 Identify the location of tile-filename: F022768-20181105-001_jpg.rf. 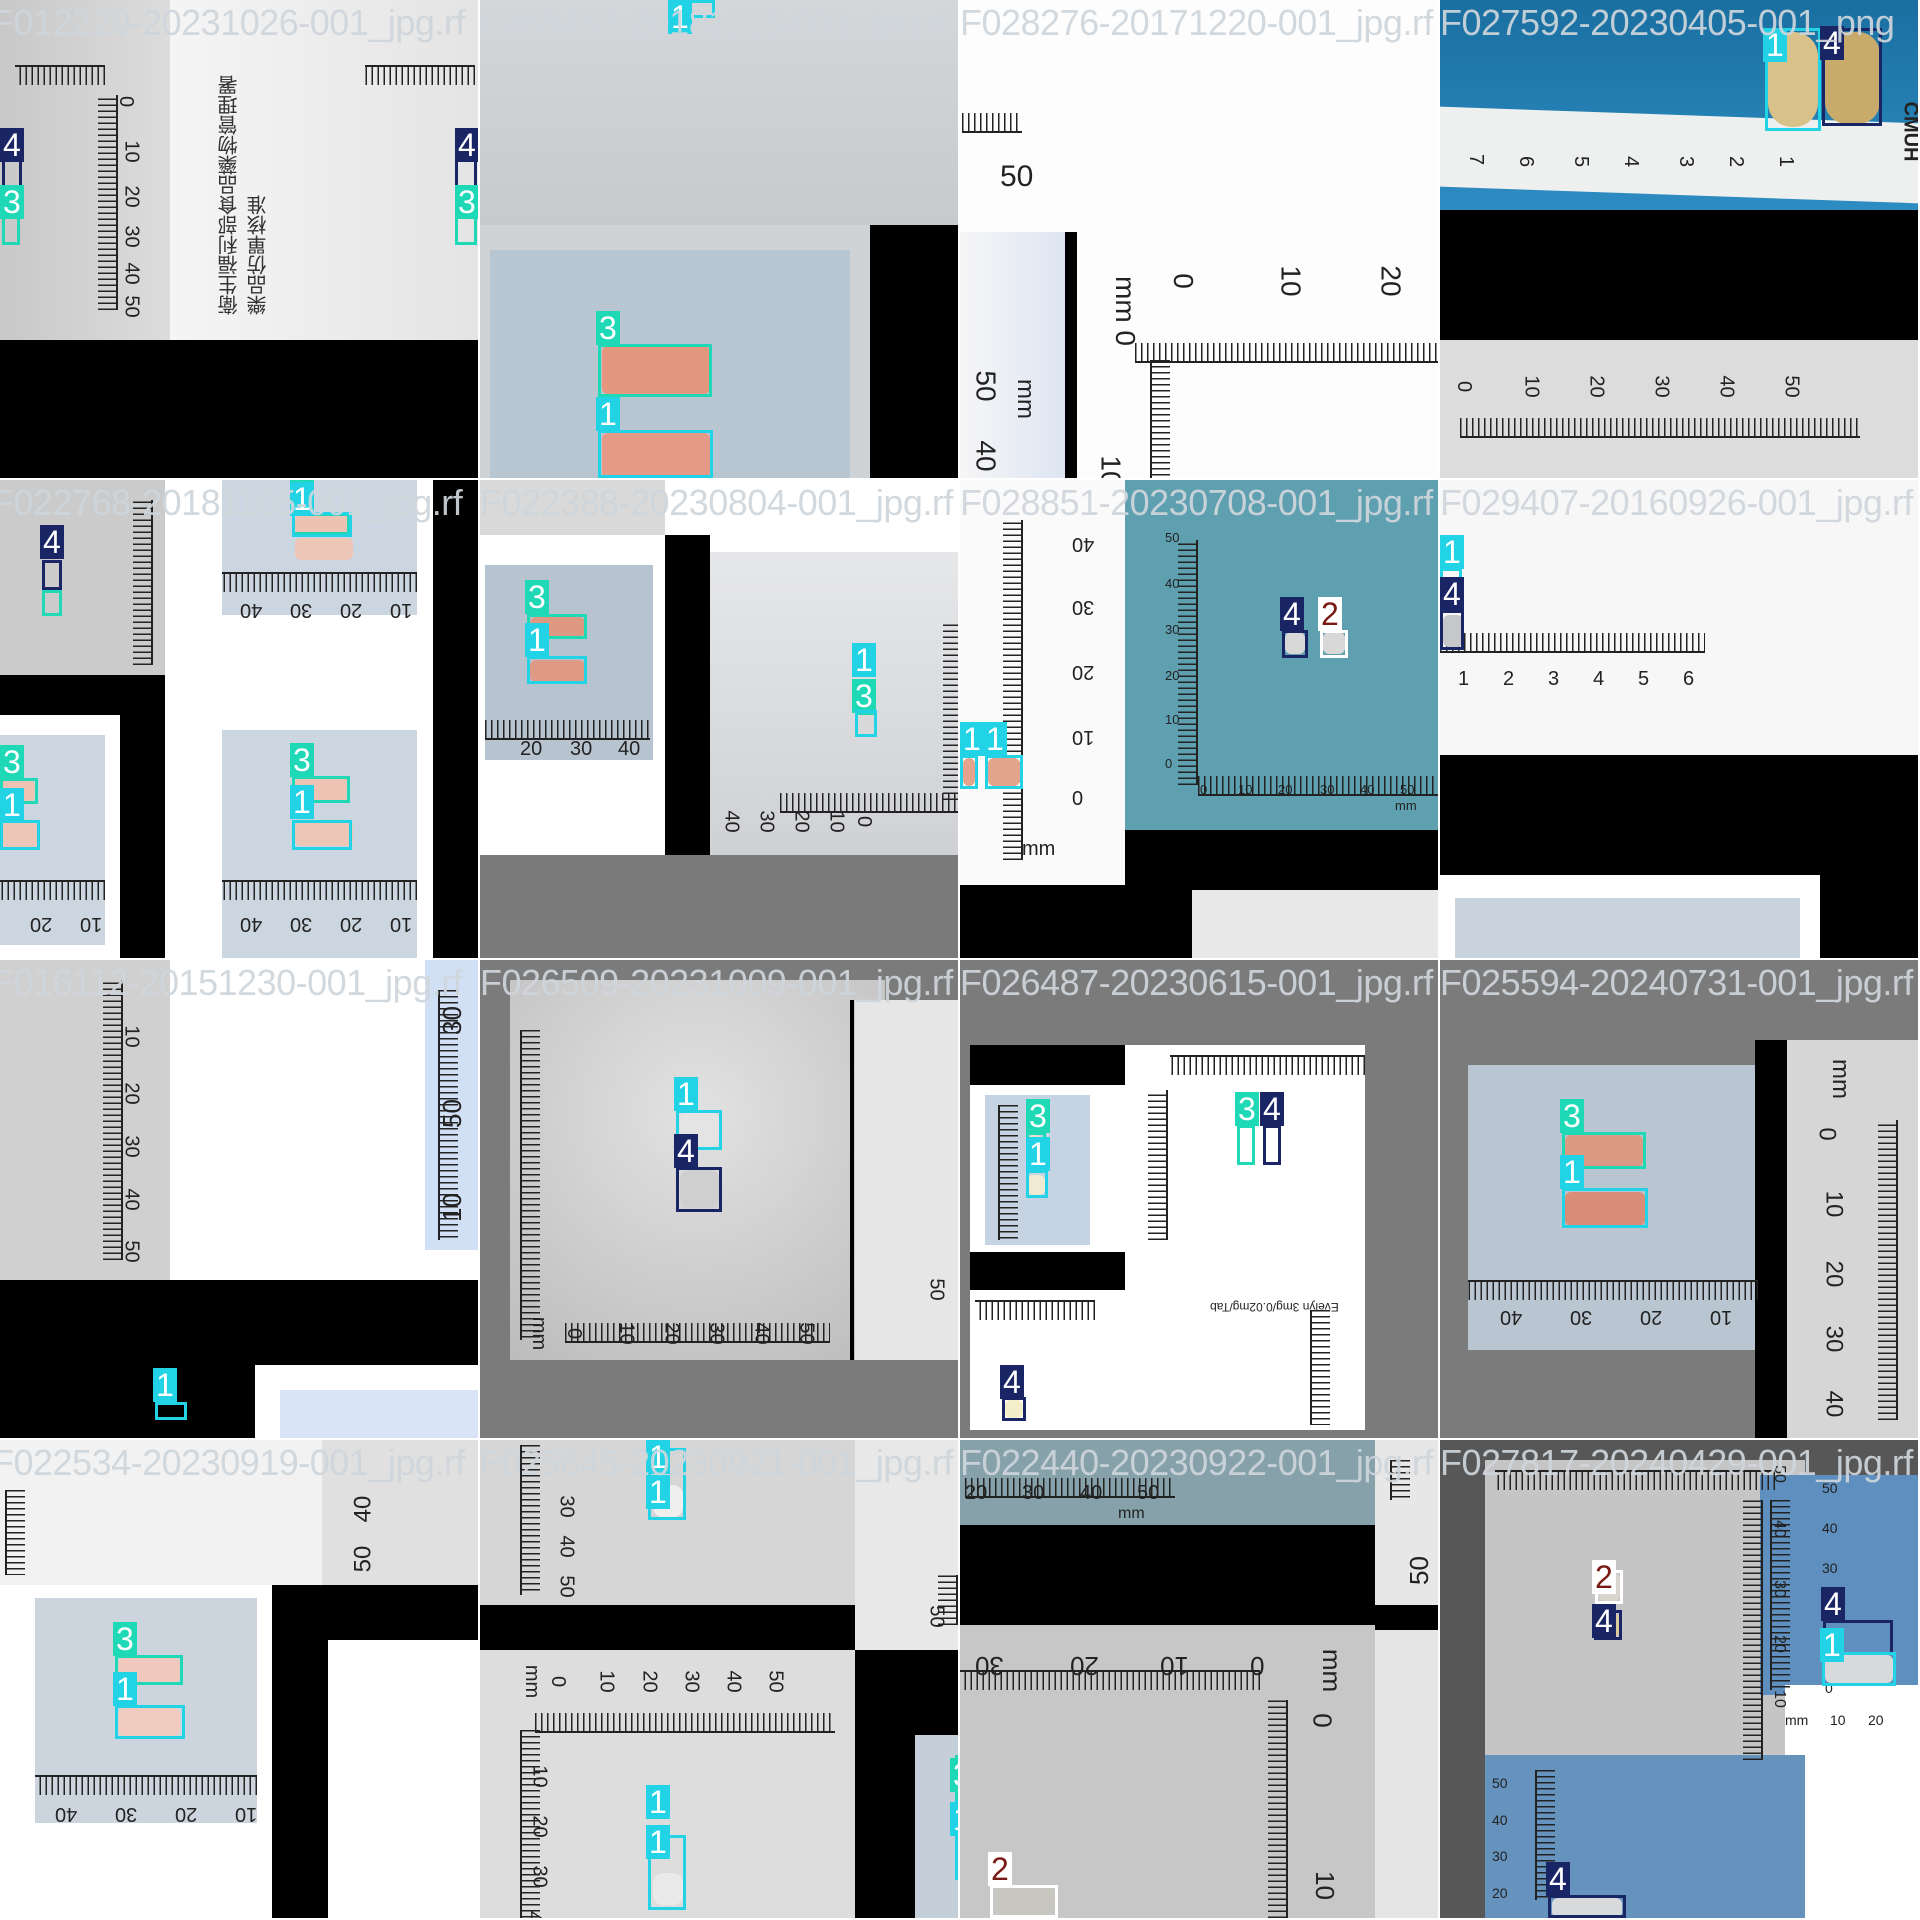
(231, 502).